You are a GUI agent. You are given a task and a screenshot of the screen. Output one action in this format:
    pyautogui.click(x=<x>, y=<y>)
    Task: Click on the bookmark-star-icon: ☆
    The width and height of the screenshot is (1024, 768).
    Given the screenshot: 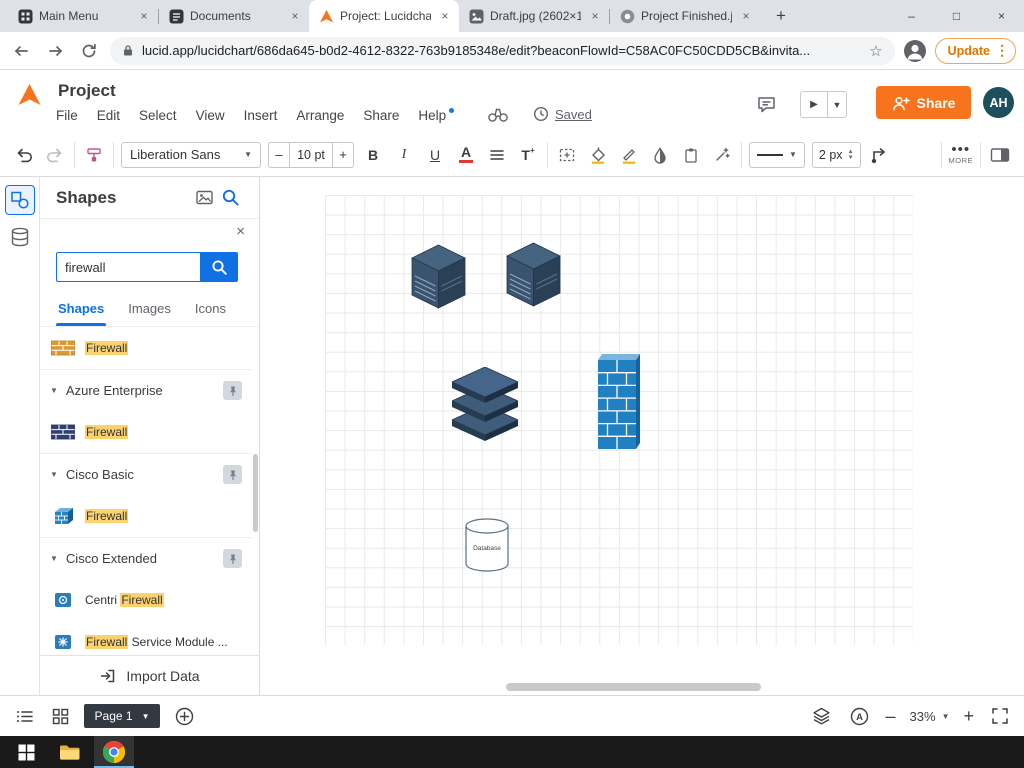 What is the action you would take?
    pyautogui.click(x=875, y=51)
    